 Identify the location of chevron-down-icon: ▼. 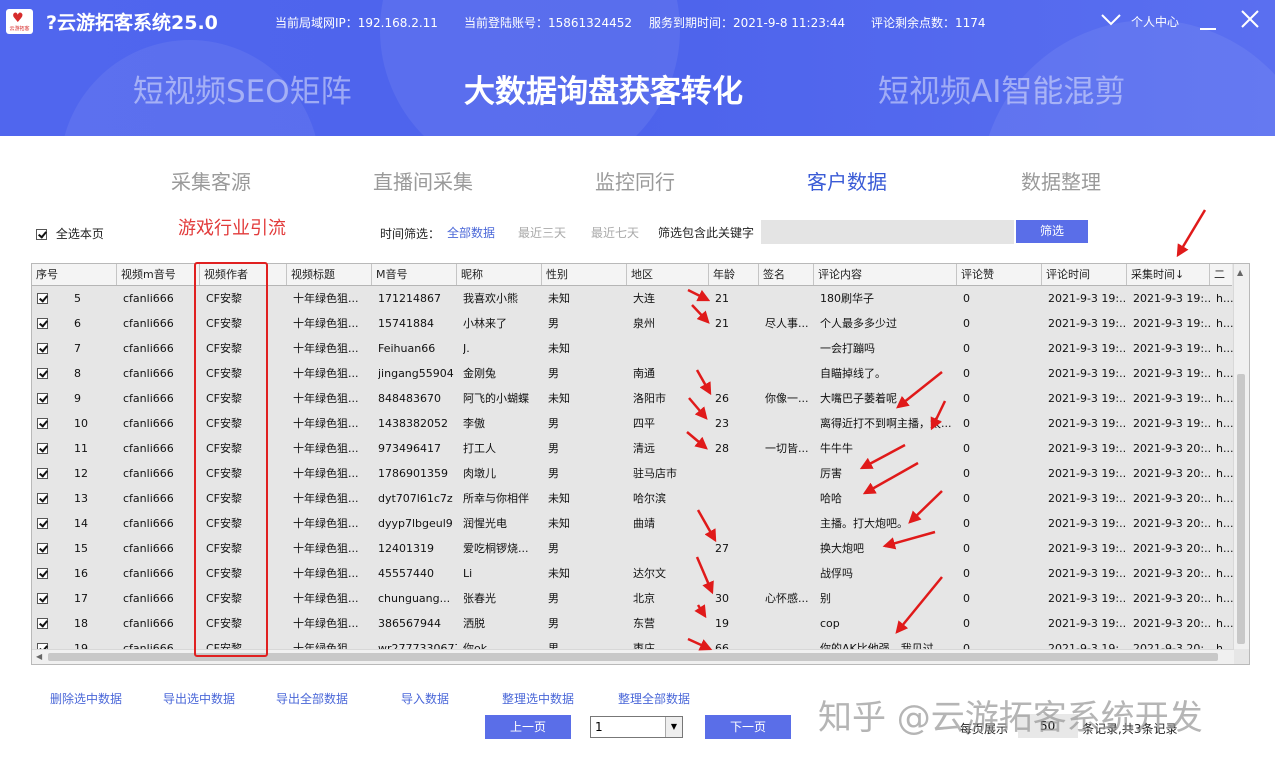
(673, 727).